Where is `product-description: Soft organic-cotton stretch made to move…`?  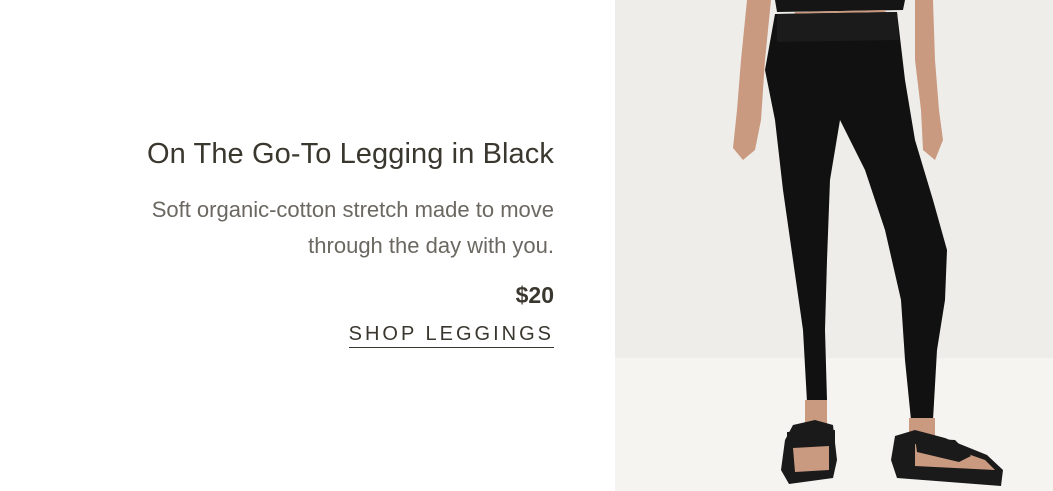
product-description: Soft organic-cotton stretch made to move… is located at coordinates (284, 228).